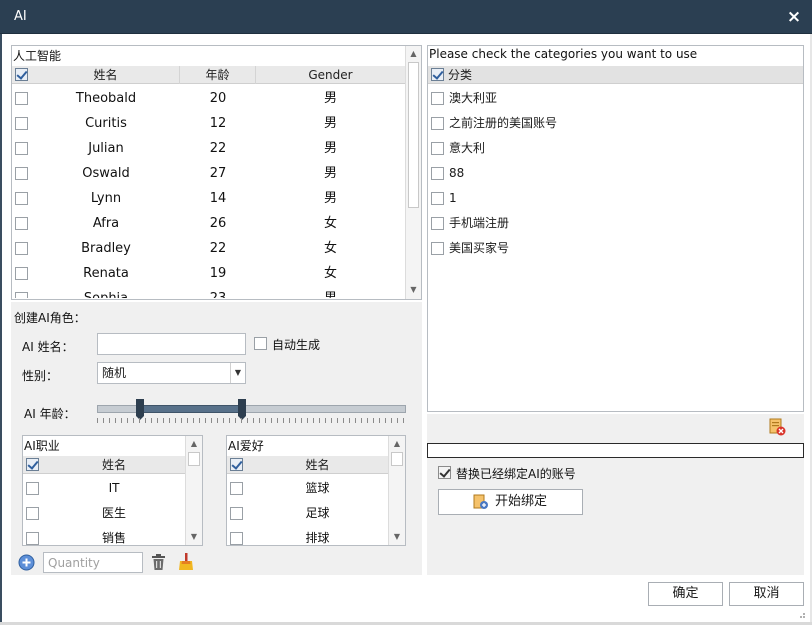 The height and width of the screenshot is (625, 812). I want to click on resize-grip-icon, so click(801, 613).